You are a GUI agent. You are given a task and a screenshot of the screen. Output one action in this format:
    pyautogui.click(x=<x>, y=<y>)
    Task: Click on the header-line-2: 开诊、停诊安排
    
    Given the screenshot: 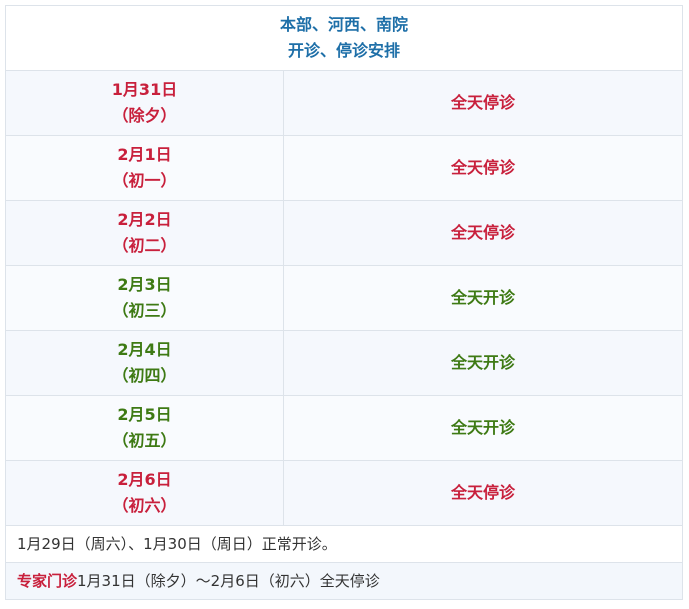 What is the action you would take?
    pyautogui.click(x=344, y=50)
    